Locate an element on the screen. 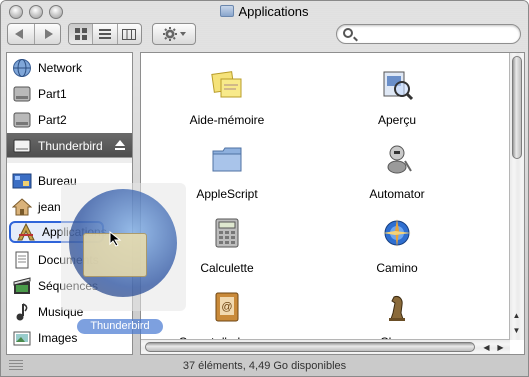  icon-view-icon is located at coordinates (80, 34).